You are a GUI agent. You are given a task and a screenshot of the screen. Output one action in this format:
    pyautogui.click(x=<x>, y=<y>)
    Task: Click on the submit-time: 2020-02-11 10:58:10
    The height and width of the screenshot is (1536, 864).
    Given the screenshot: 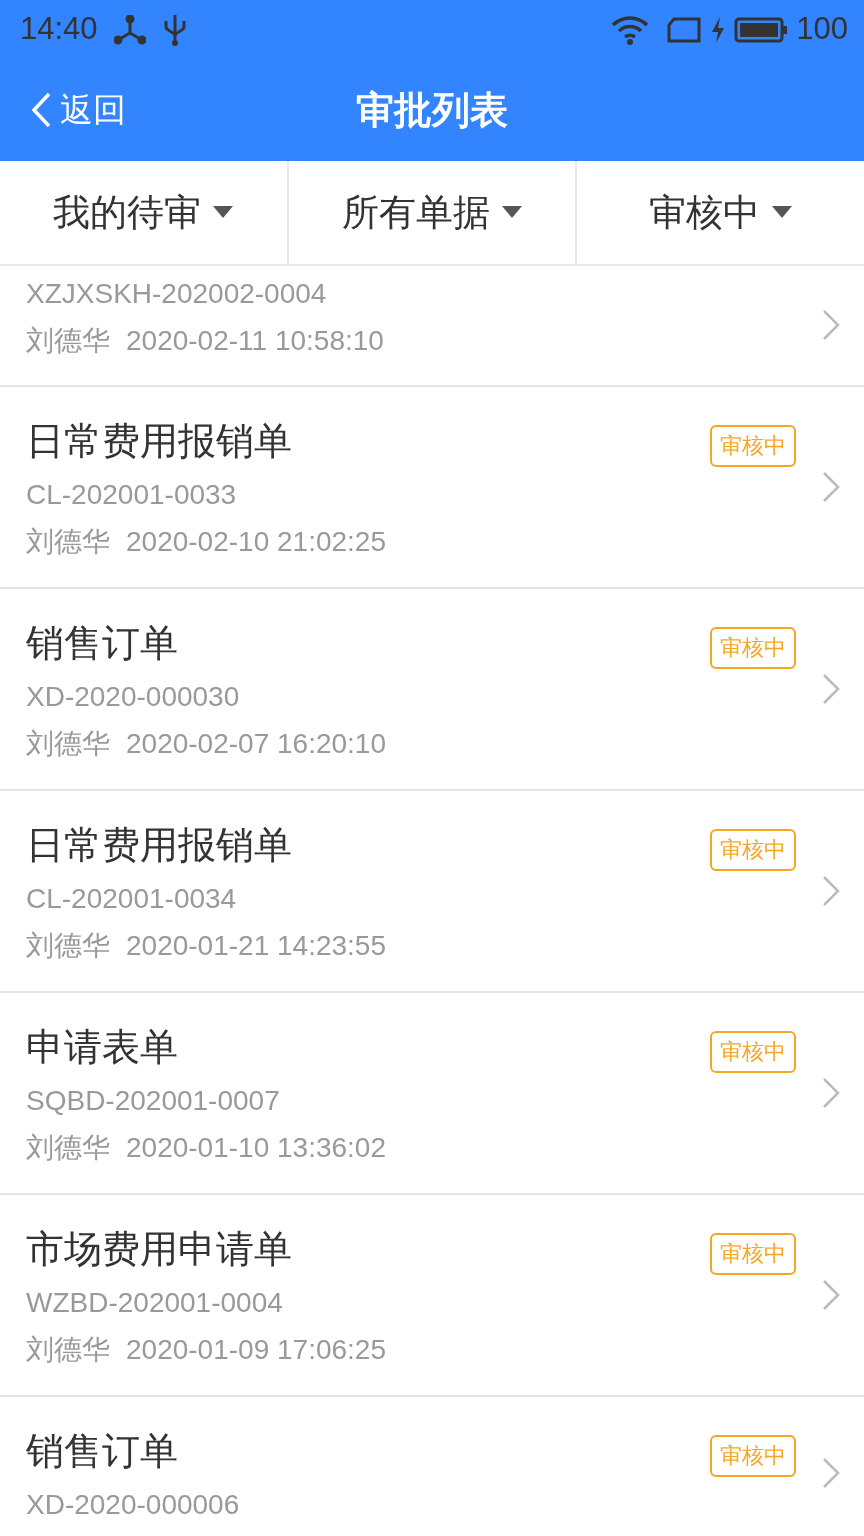 What is the action you would take?
    pyautogui.click(x=255, y=340)
    